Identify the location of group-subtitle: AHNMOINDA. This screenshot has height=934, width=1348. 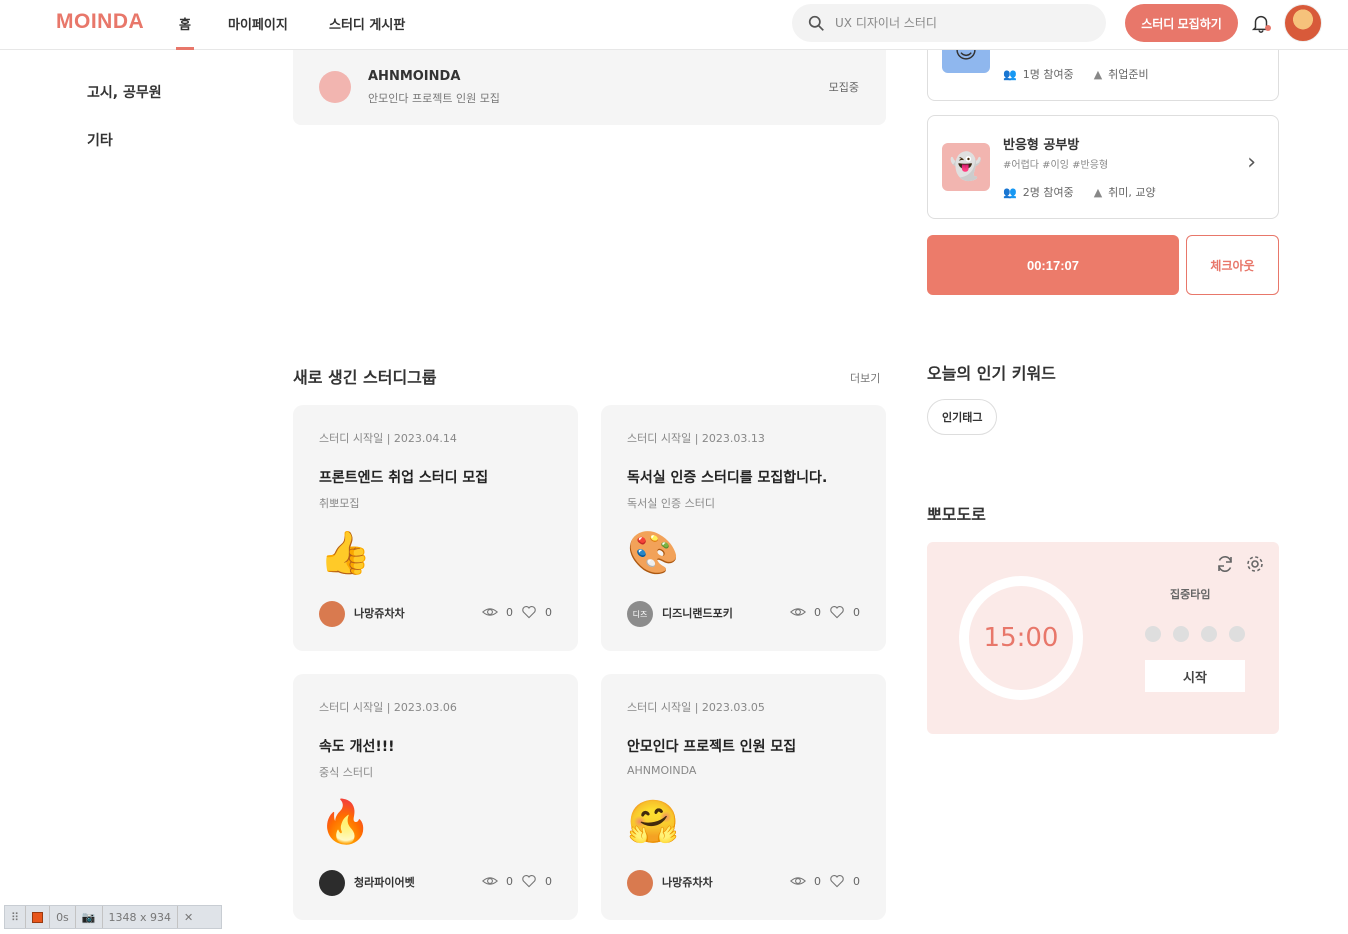
(662, 770).